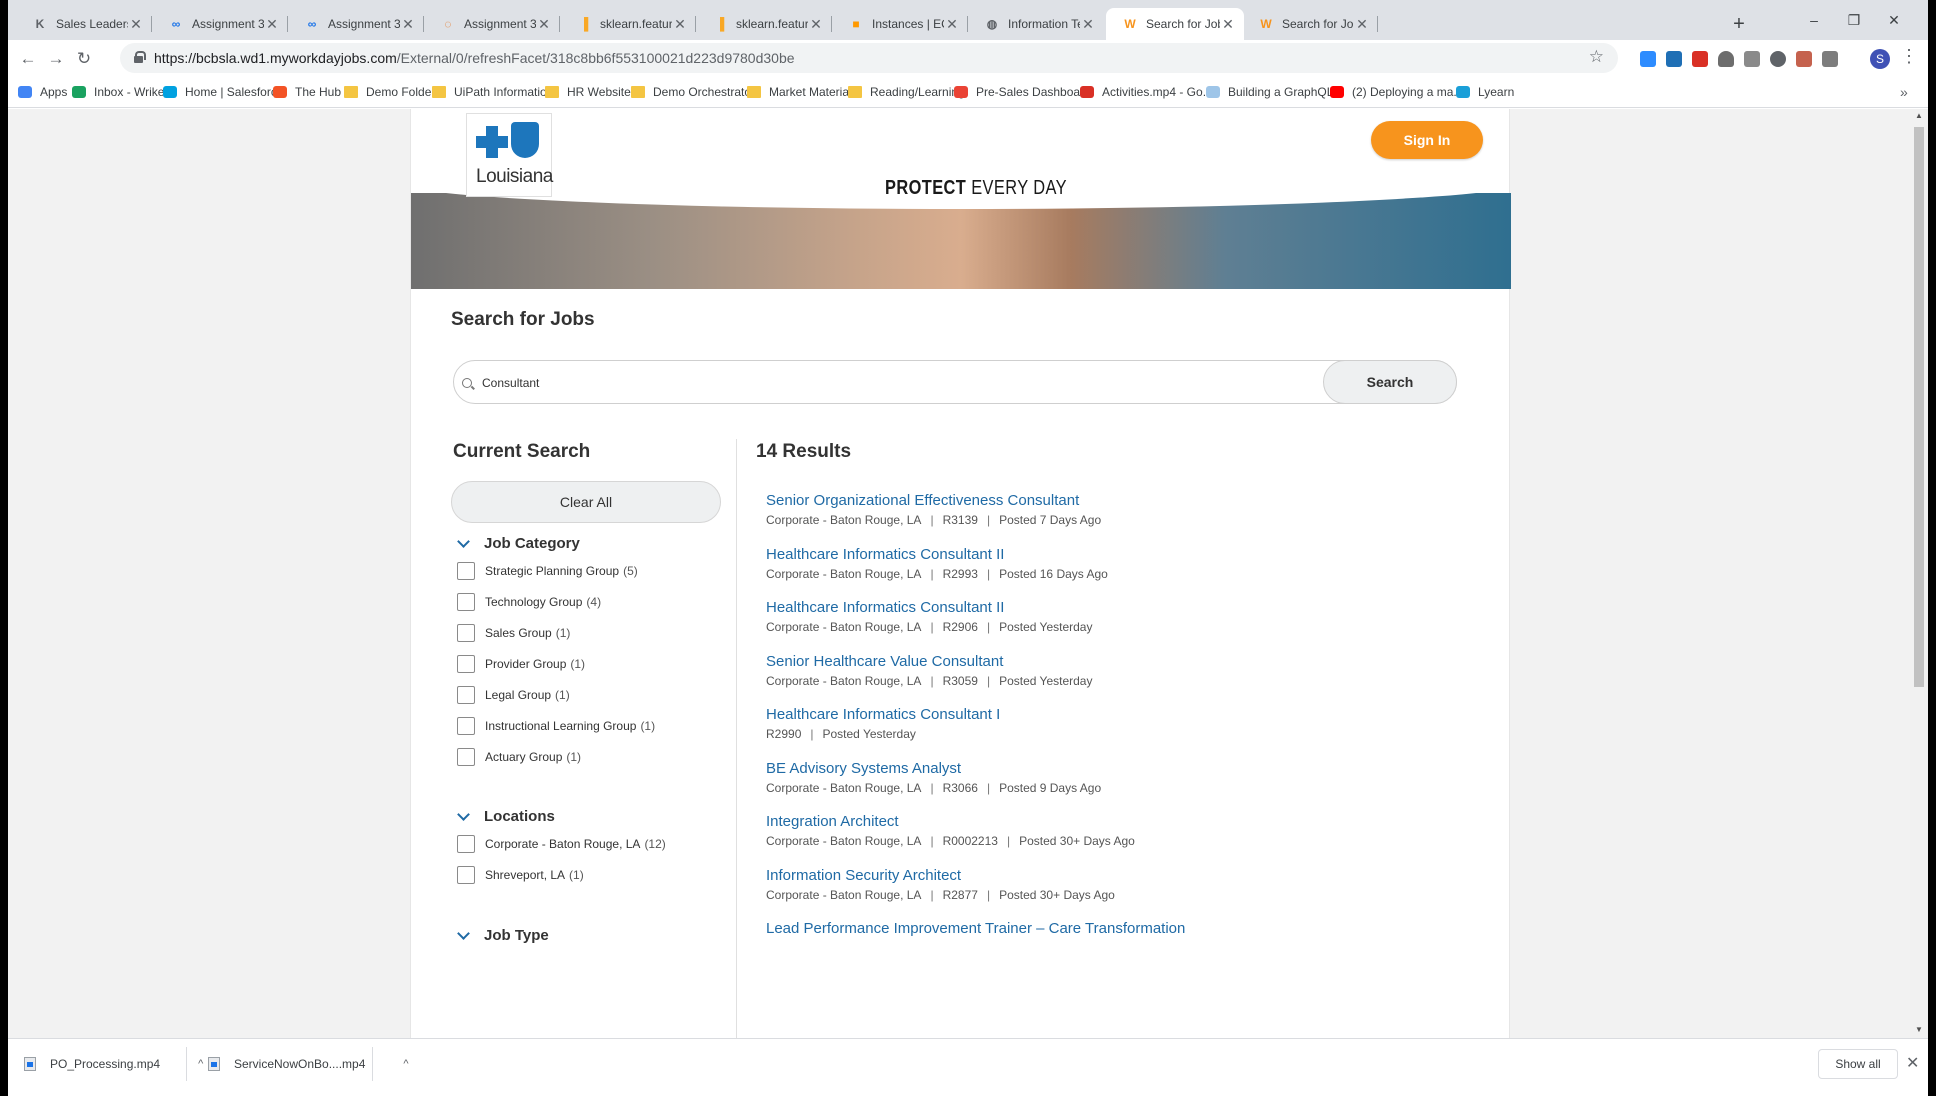 The image size is (1936, 1096). I want to click on scroll-up-icon: ▲, so click(1919, 115).